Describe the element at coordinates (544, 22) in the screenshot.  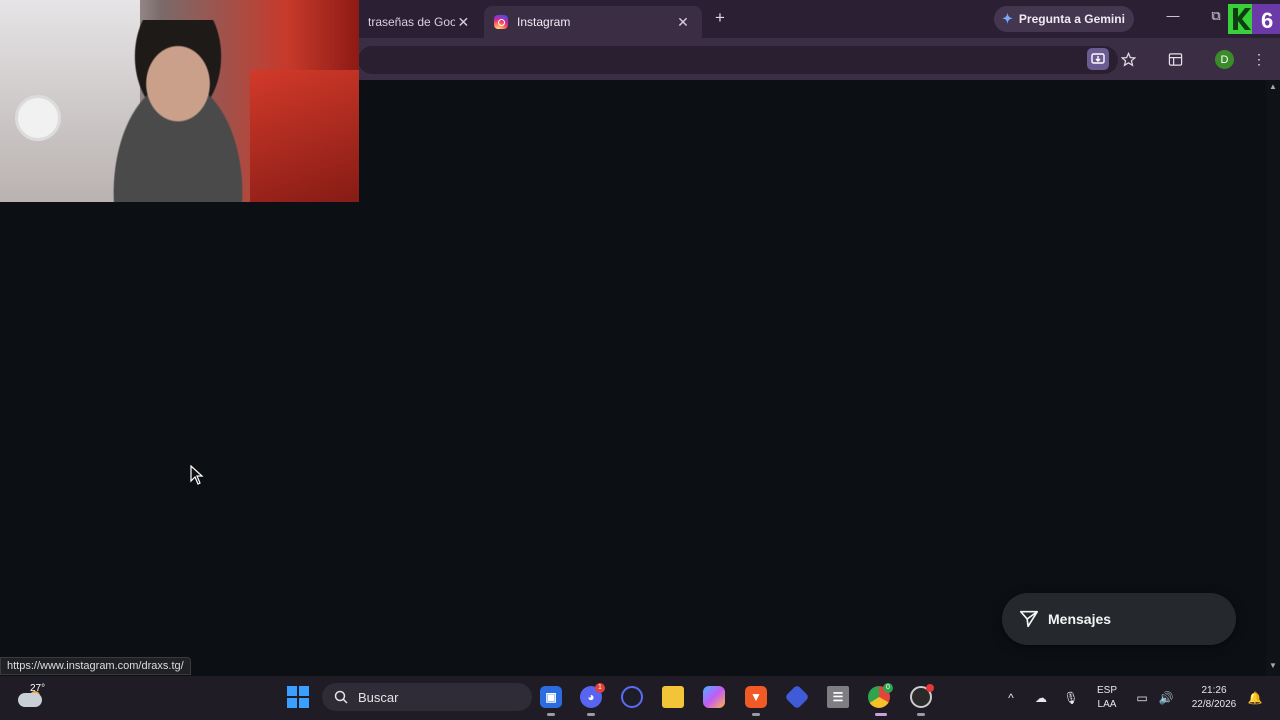
I see `tab-title: Instagram` at that location.